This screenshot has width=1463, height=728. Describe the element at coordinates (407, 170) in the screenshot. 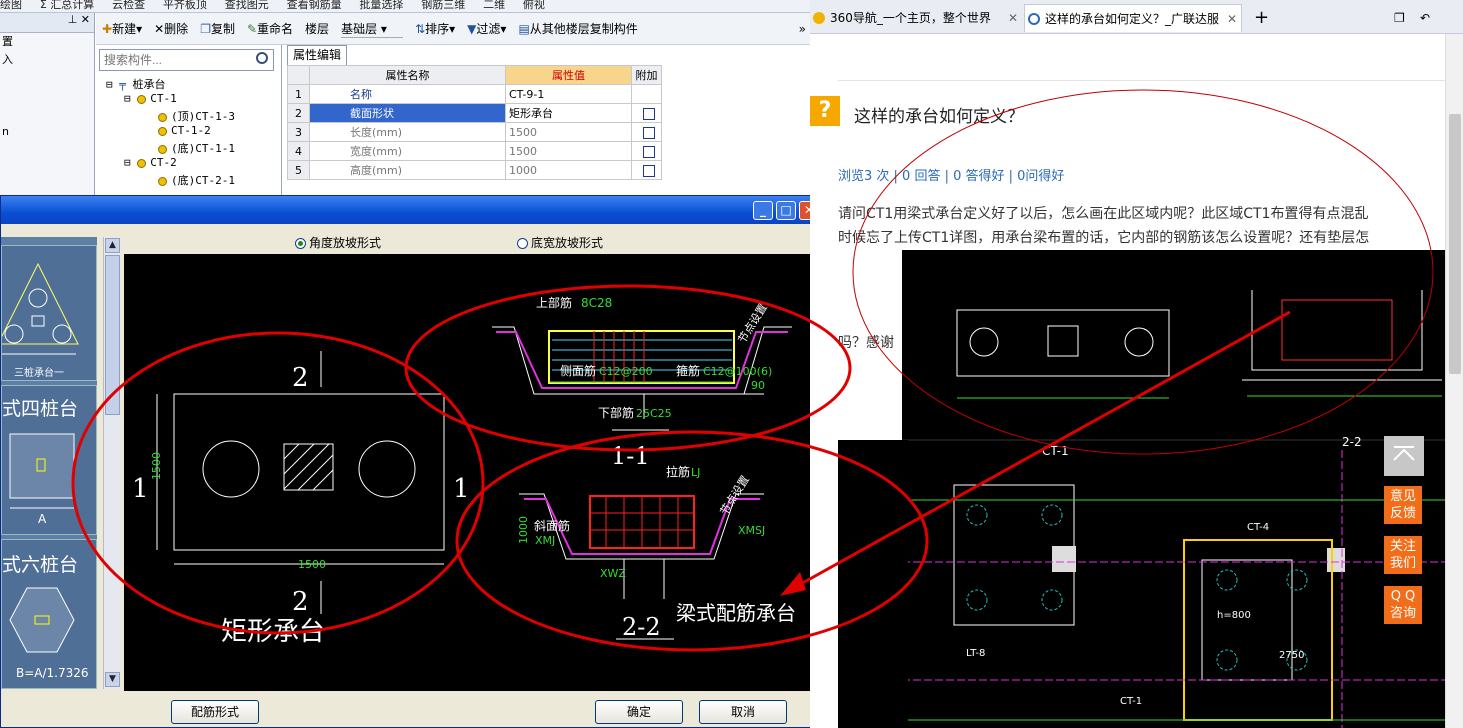

I see `prop-name: 高度(mm)` at that location.